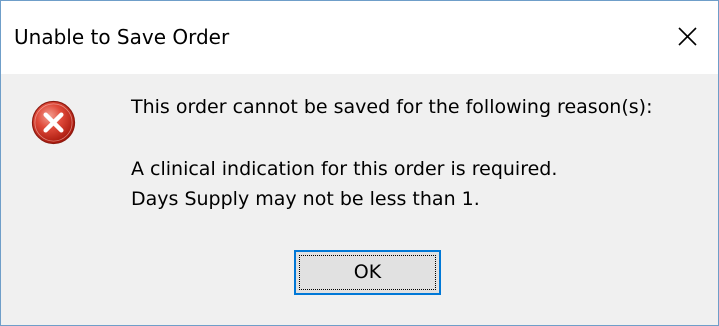 The width and height of the screenshot is (719, 326). What do you see at coordinates (122, 37) in the screenshot?
I see `dialog-title: Unable to Save Order` at bounding box center [122, 37].